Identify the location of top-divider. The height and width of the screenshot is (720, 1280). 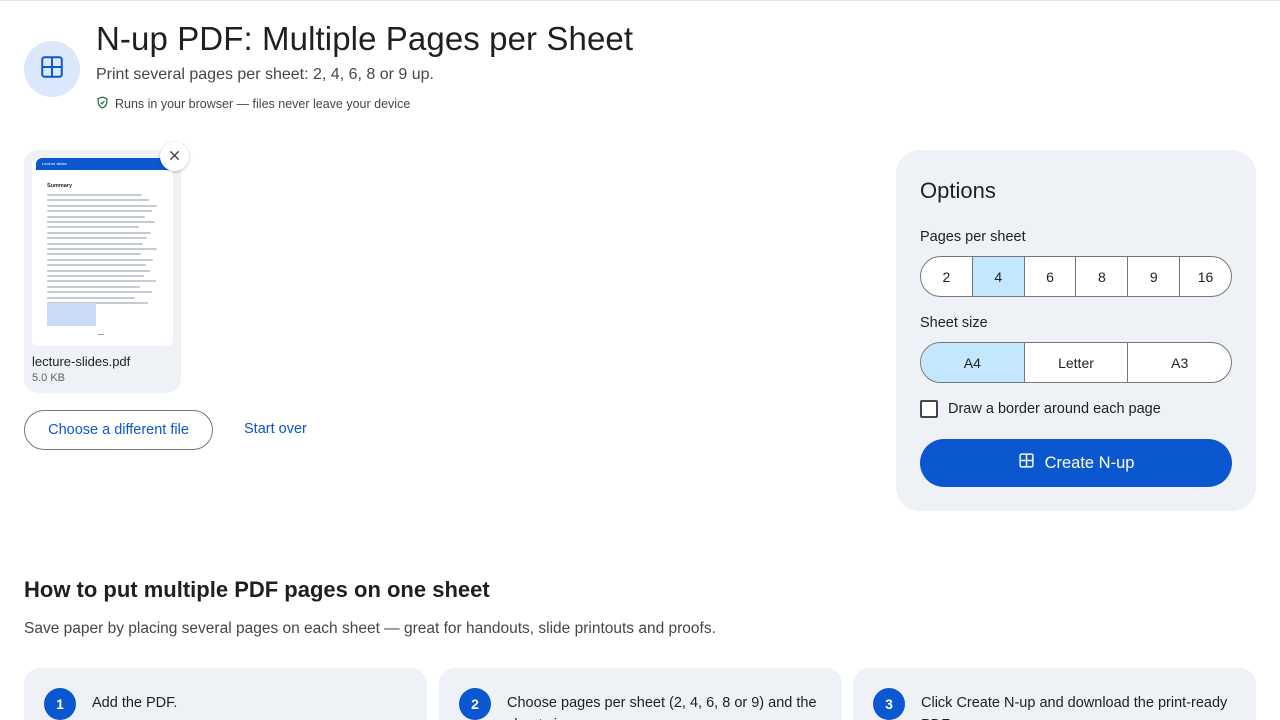
(640, 0).